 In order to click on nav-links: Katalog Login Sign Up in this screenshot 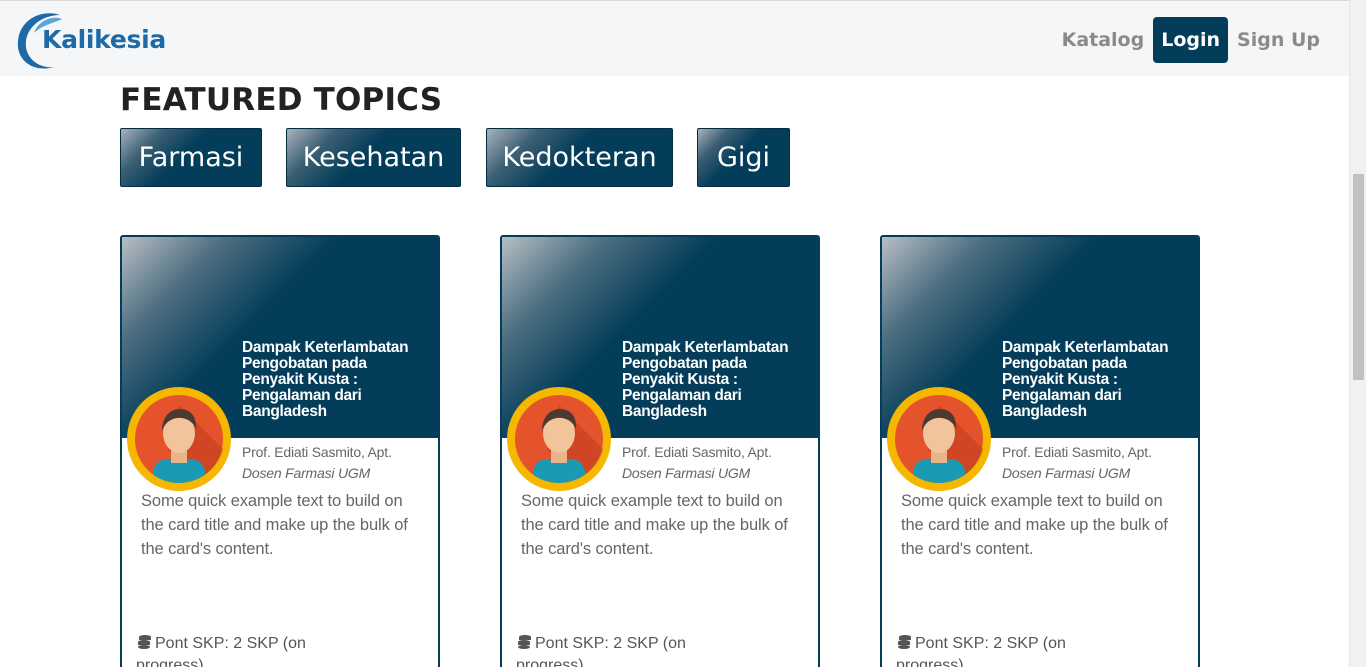, I will do `click(1191, 40)`.